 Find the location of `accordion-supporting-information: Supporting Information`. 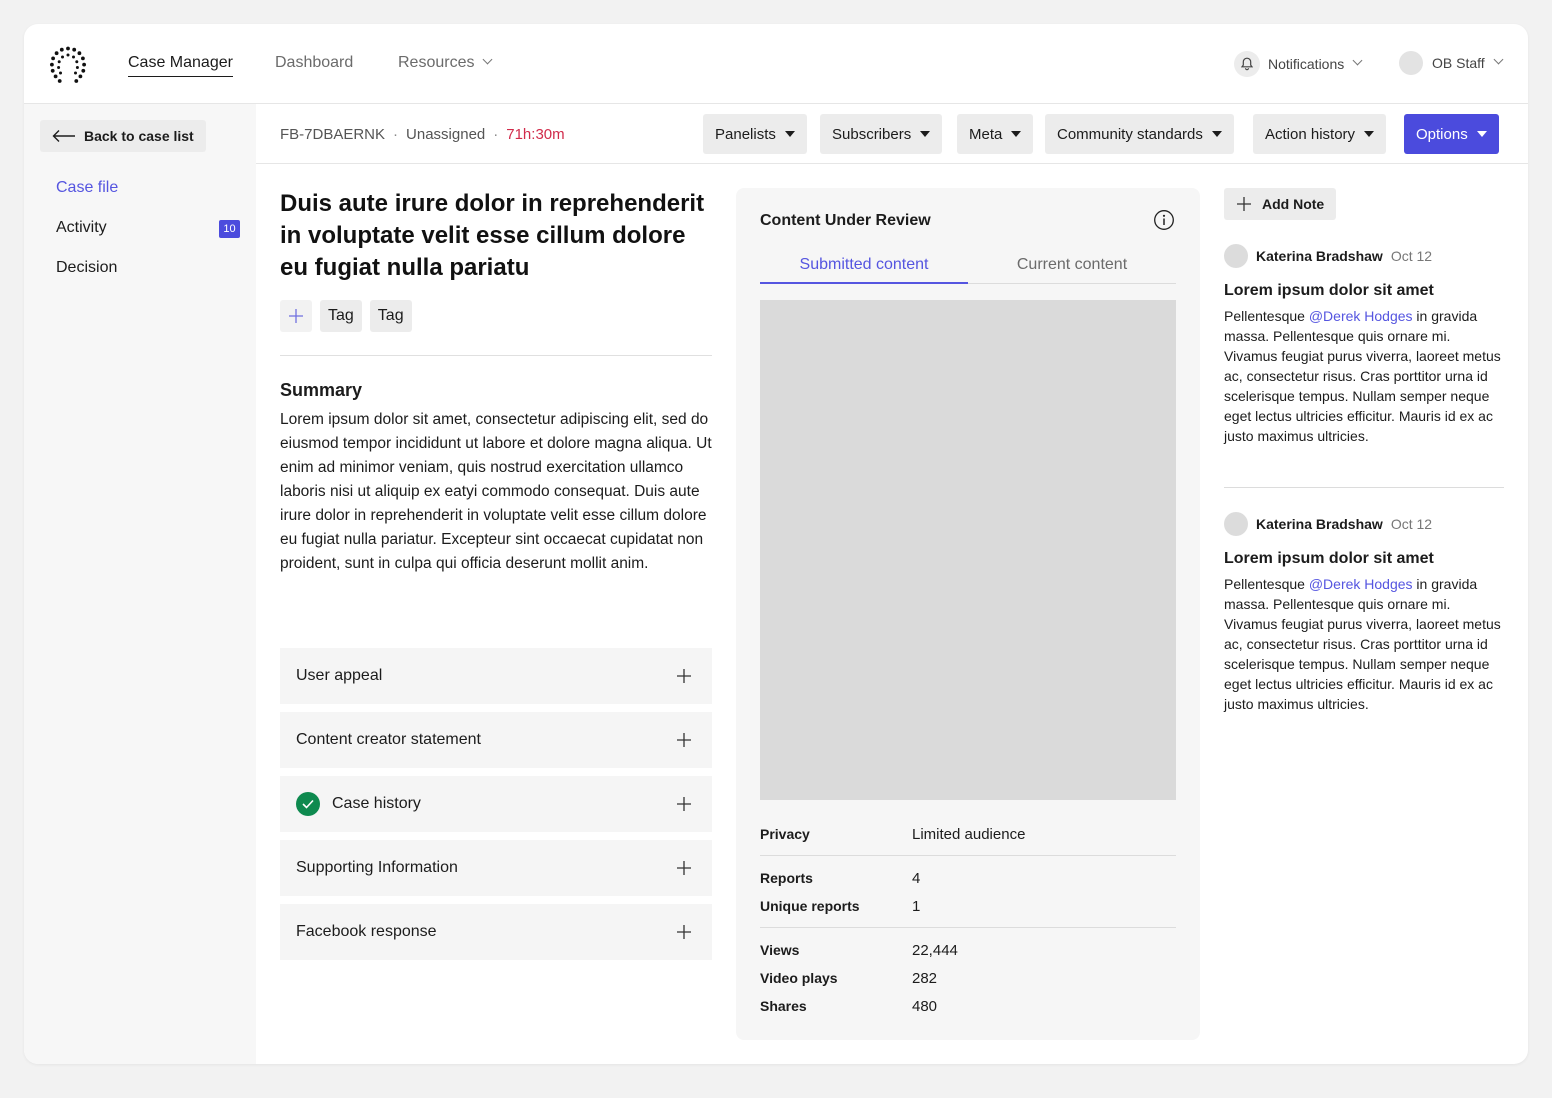

accordion-supporting-information: Supporting Information is located at coordinates (496, 868).